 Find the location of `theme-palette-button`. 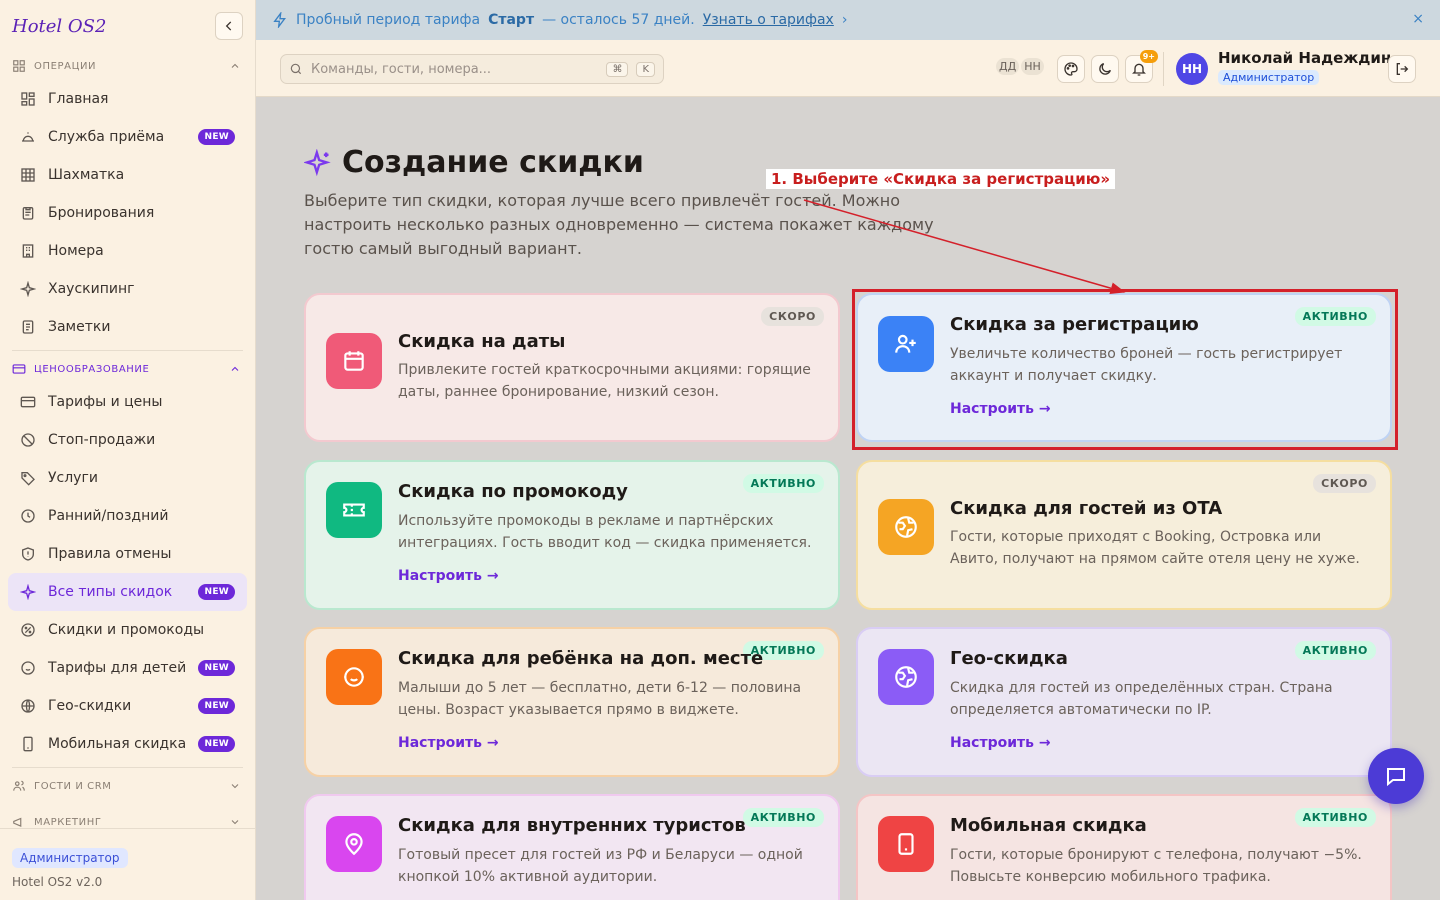

theme-palette-button is located at coordinates (1071, 69).